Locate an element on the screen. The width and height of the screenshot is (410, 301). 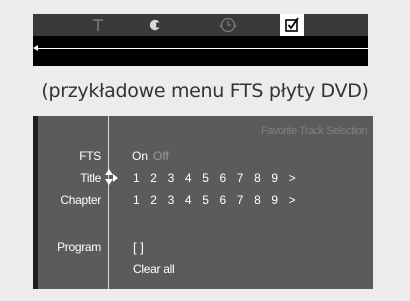
column-divider is located at coordinates (108, 202).